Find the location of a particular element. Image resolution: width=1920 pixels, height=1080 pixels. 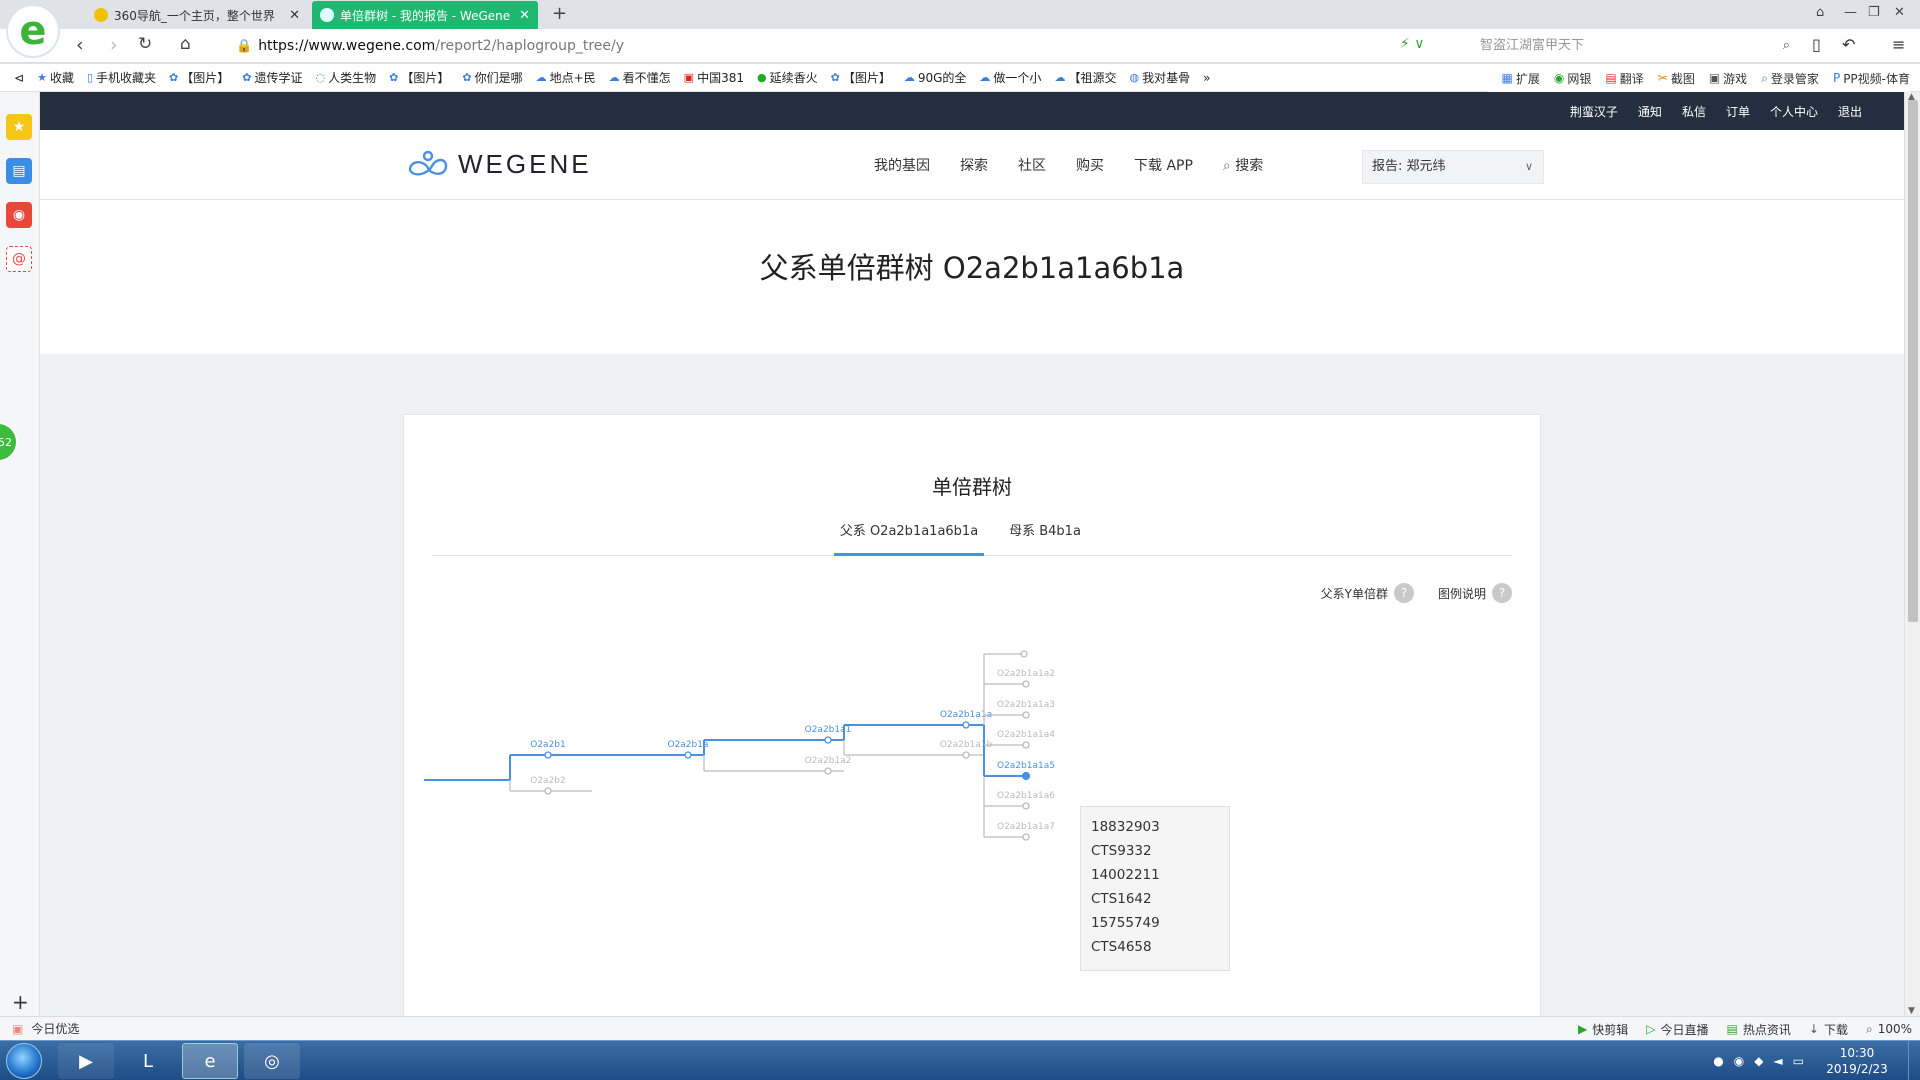

start-button is located at coordinates (24, 1061).